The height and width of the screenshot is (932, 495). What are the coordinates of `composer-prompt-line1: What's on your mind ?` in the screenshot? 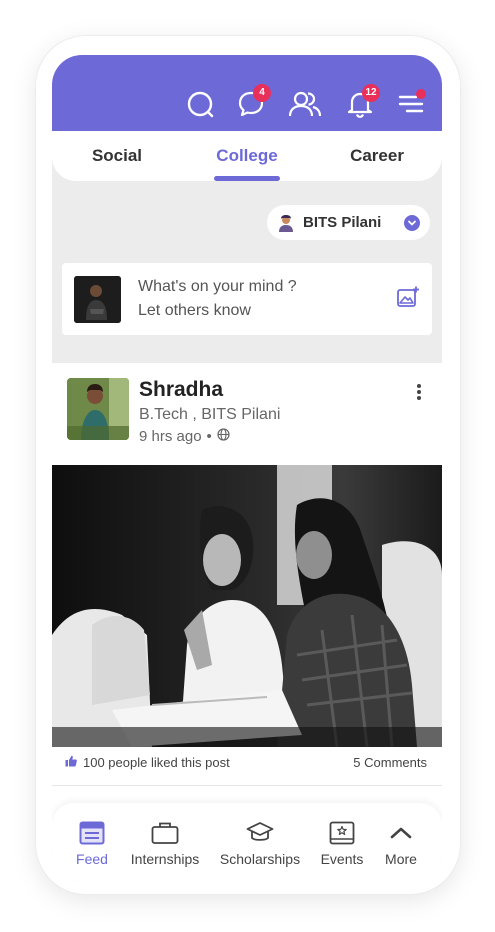 It's located at (217, 286).